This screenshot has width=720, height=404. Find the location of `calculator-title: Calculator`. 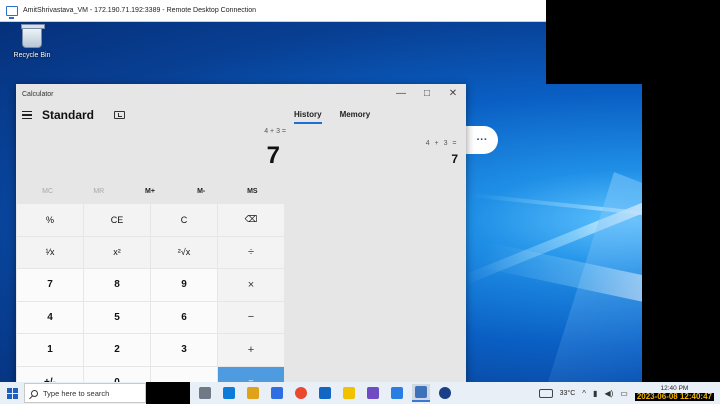

calculator-title: Calculator is located at coordinates (38, 94).